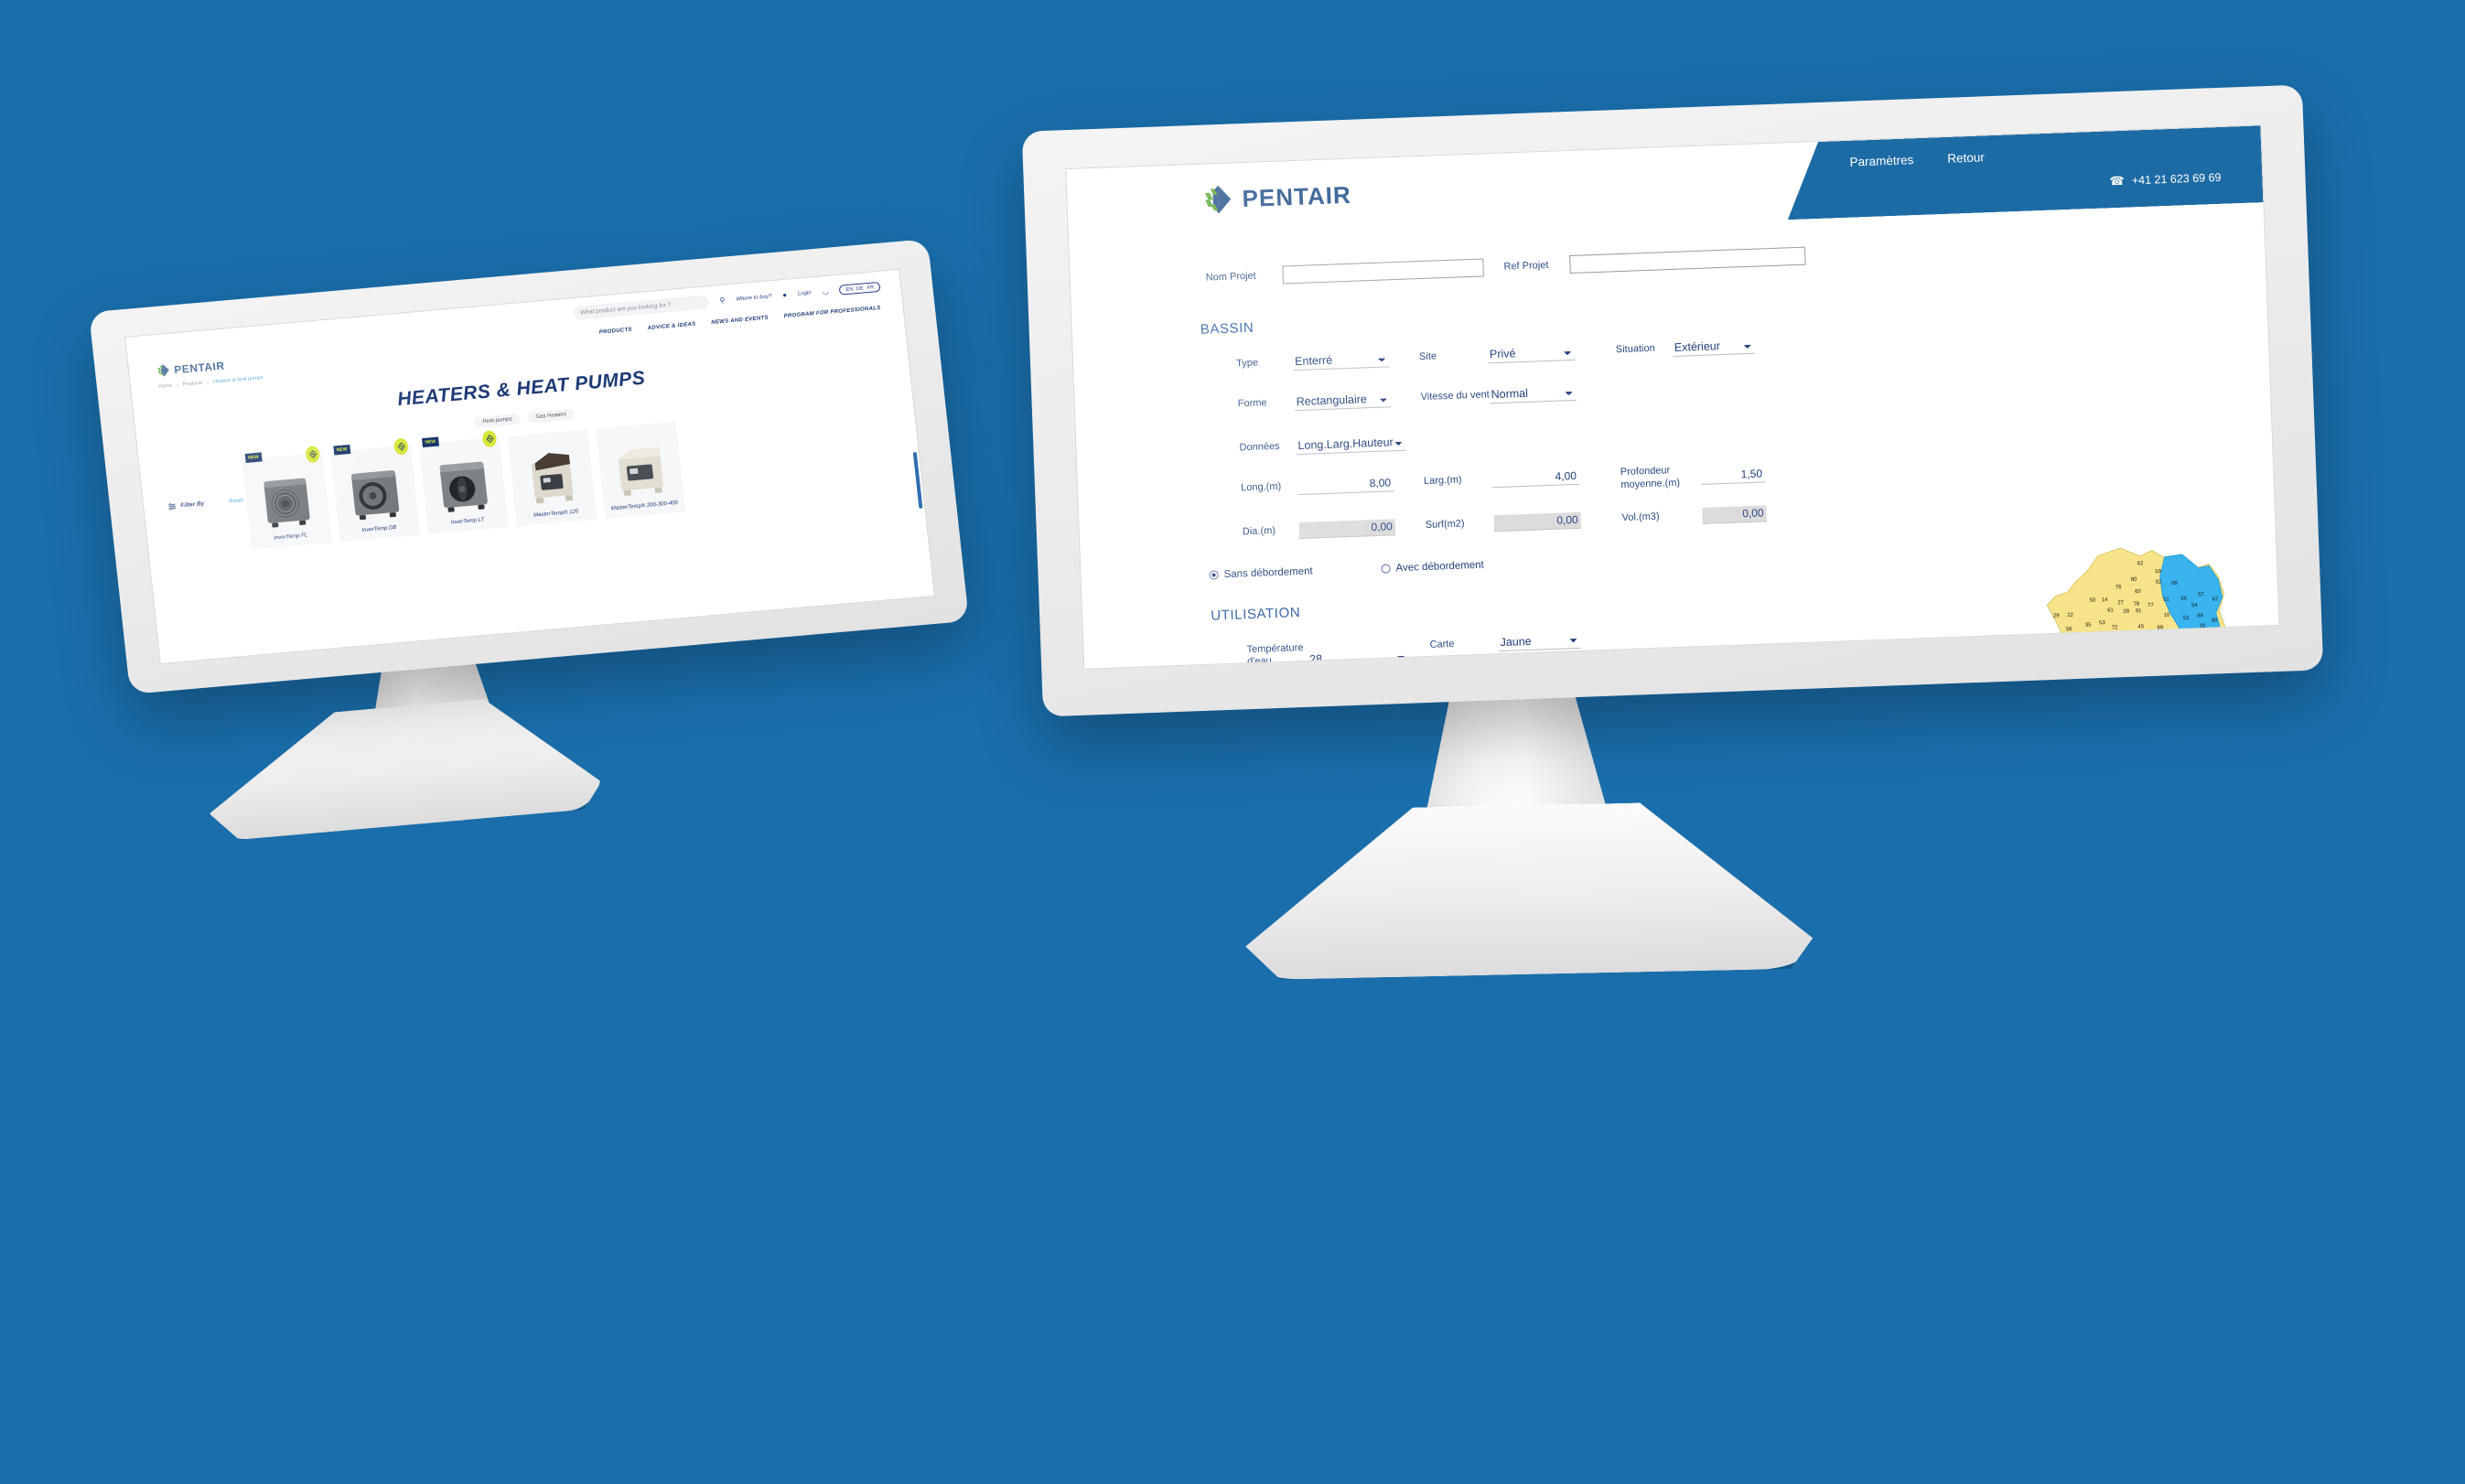  Describe the element at coordinates (2024, 172) in the screenshot. I see `header-banner: Paramètres Retour ☎ +41 21 623 69 69` at that location.